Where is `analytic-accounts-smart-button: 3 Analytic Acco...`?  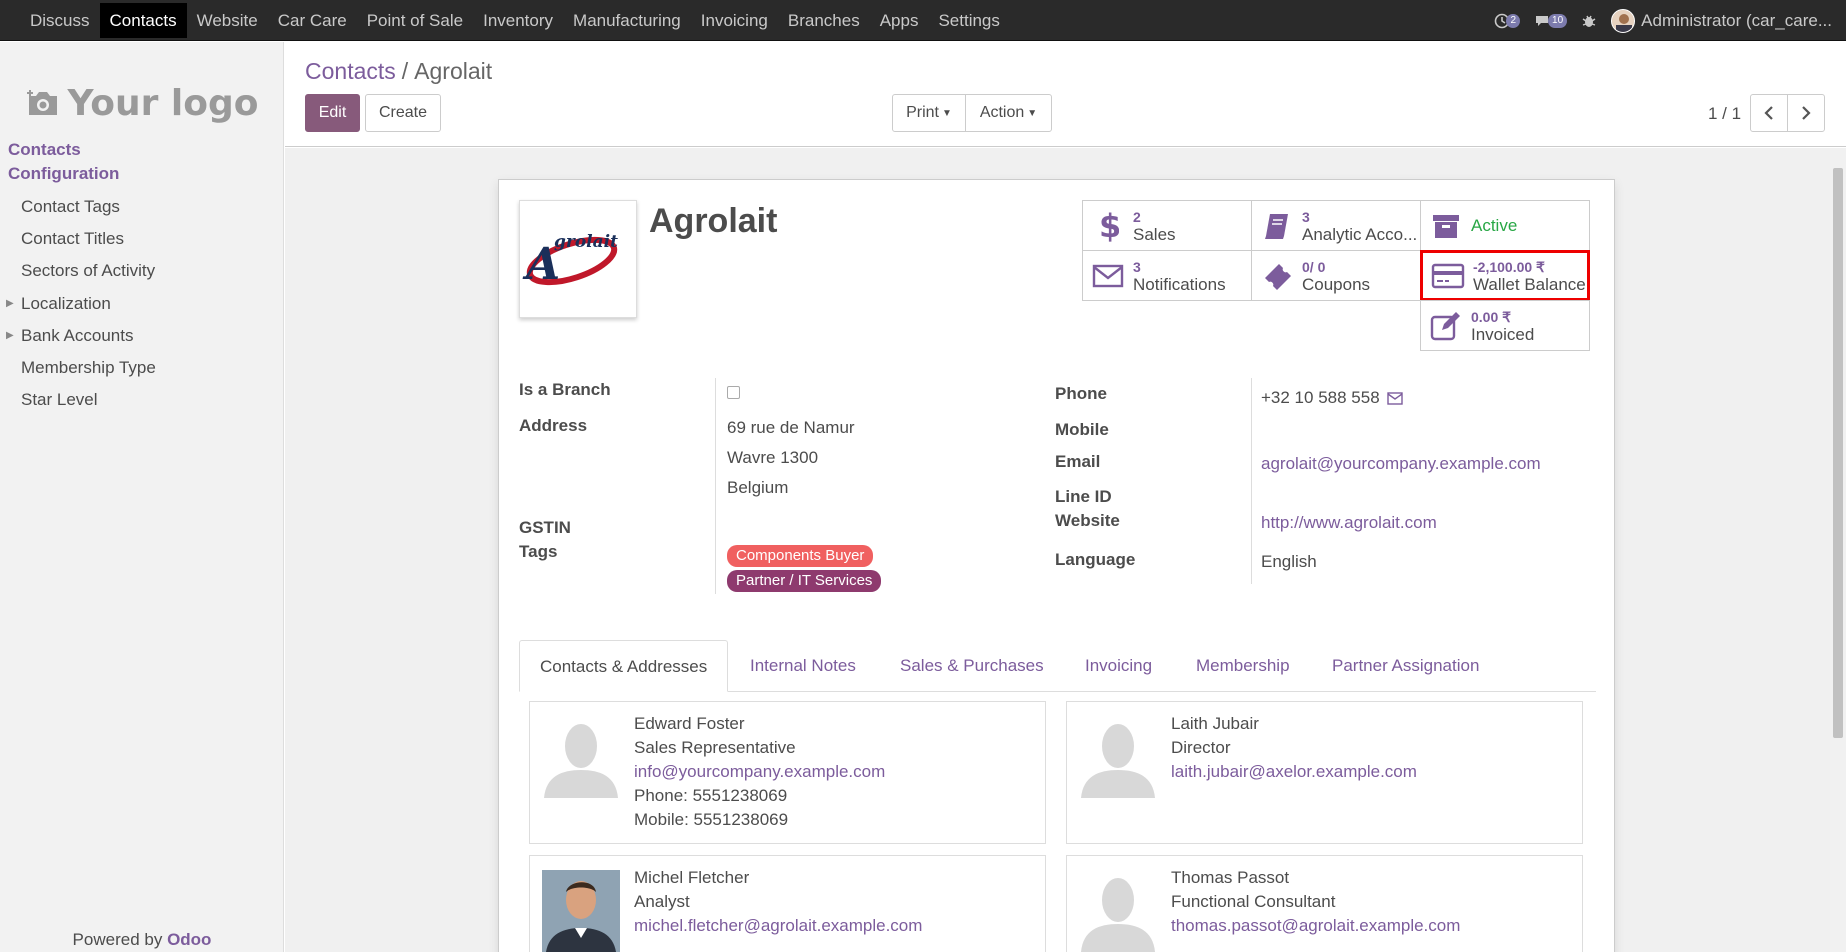 analytic-accounts-smart-button: 3 Analytic Acco... is located at coordinates (1336, 225).